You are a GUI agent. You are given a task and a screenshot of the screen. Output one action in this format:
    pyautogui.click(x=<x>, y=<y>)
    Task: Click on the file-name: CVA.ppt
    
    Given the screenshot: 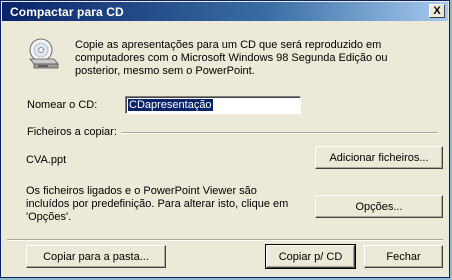 What is the action you would take?
    pyautogui.click(x=46, y=160)
    